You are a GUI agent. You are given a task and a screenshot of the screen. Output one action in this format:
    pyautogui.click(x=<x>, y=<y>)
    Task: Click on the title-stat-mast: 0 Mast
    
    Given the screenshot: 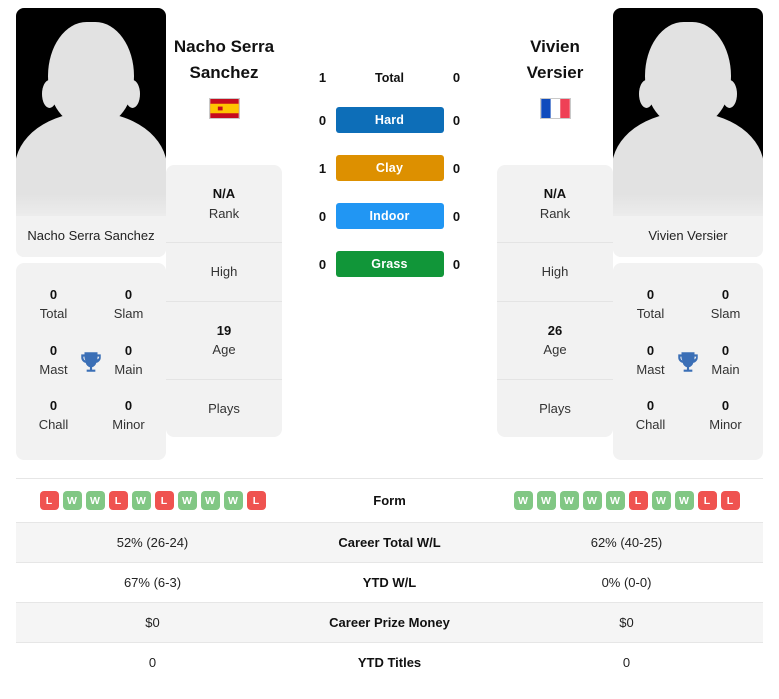 What is the action you would take?
    pyautogui.click(x=54, y=361)
    